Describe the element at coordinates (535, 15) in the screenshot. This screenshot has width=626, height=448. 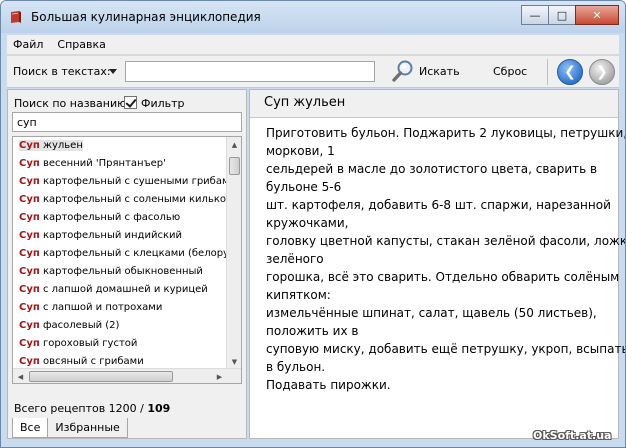
I see `minimize-button: —` at that location.